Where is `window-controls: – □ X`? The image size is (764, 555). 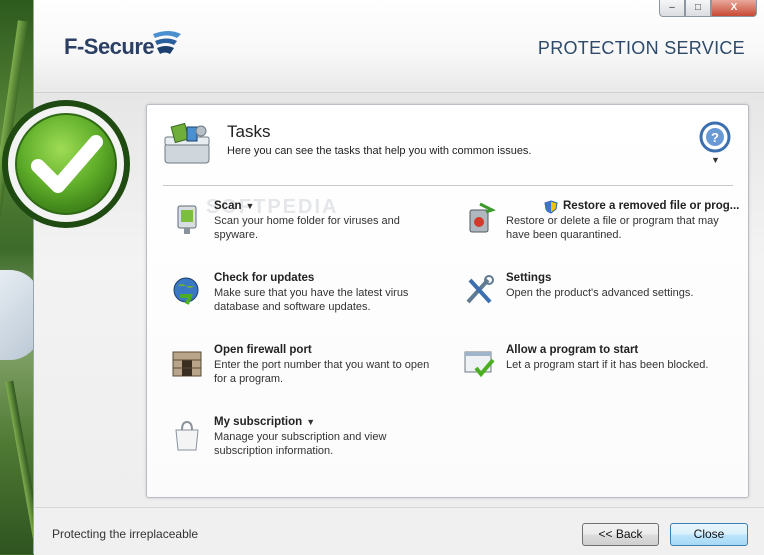
window-controls: – □ X is located at coordinates (708, 8).